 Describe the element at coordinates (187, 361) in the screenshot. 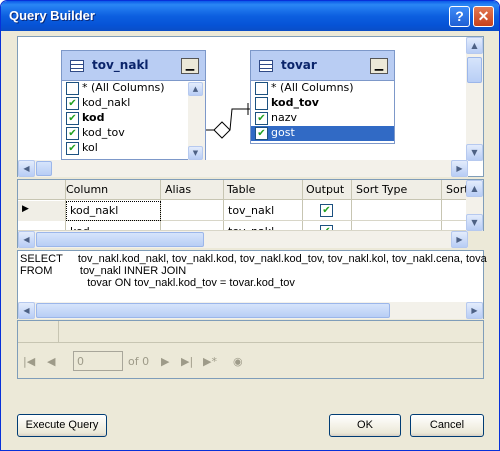

I see `last-record-icon: ▶|` at that location.